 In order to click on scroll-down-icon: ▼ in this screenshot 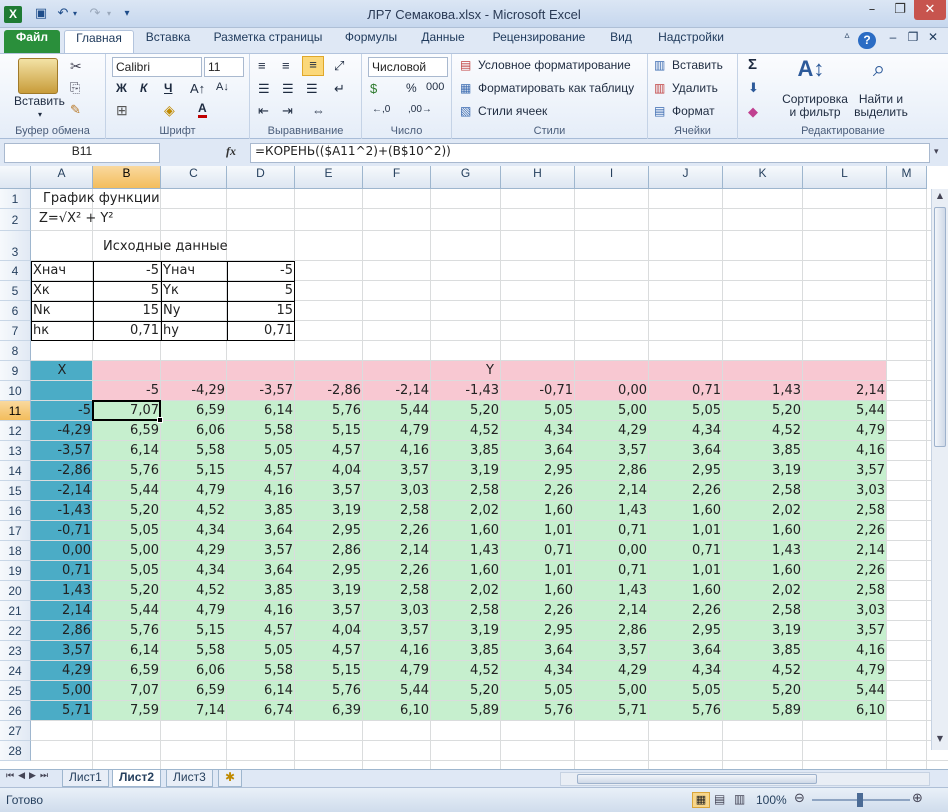, I will do `click(940, 741)`.